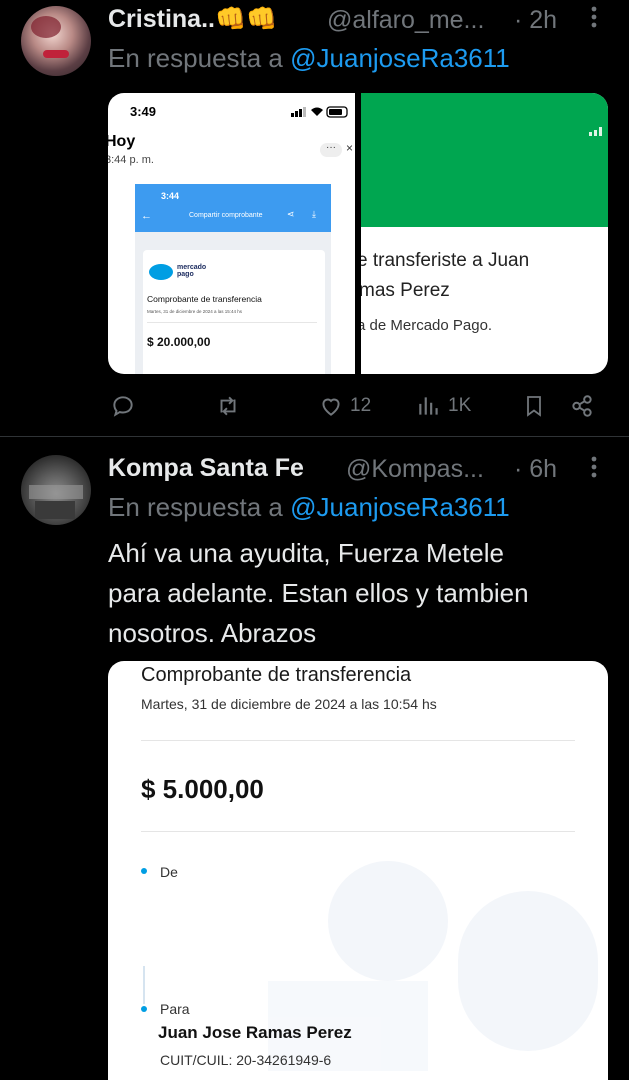 This screenshot has width=629, height=1080. What do you see at coordinates (350, 148) in the screenshot?
I see `close-icon: ×` at bounding box center [350, 148].